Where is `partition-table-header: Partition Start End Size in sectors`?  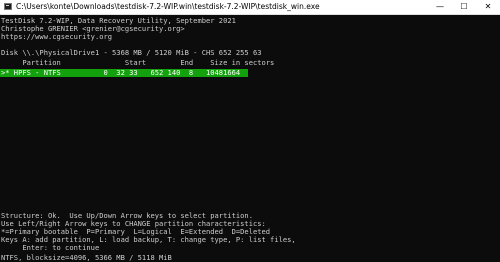 partition-table-header: Partition Start End Size in sectors is located at coordinates (138, 62).